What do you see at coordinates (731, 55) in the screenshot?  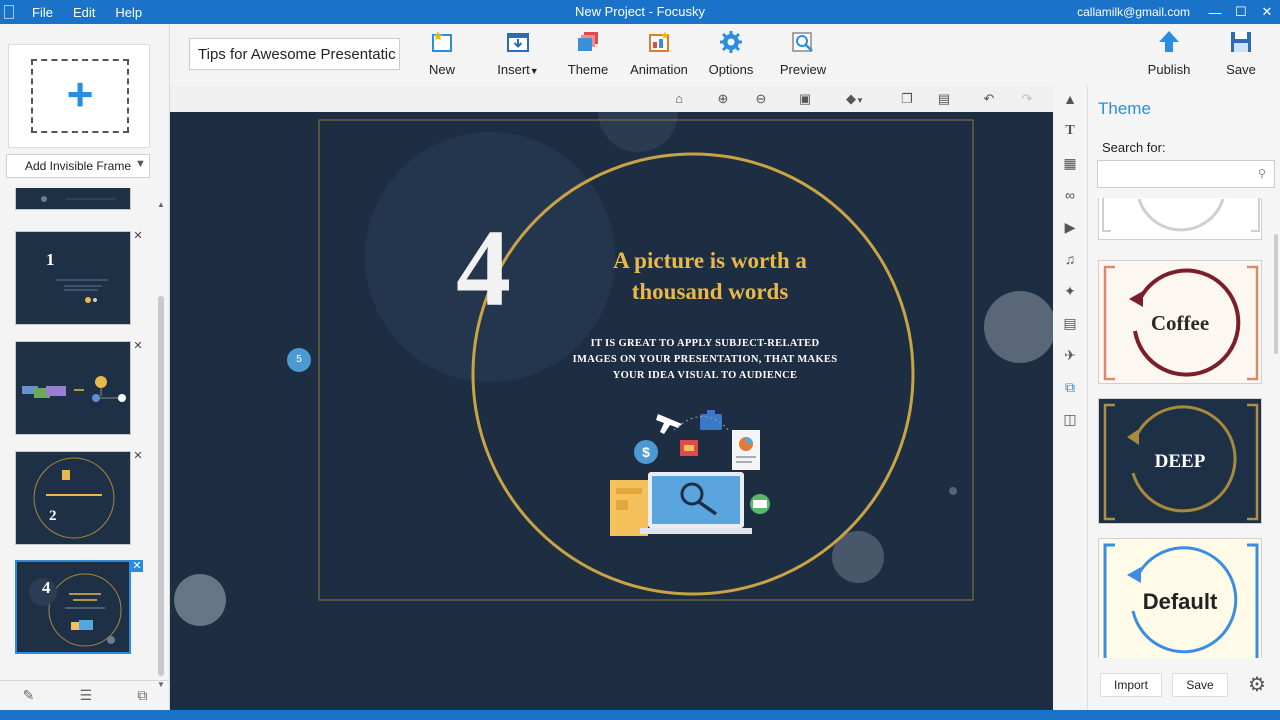 I see `options-button: Options` at bounding box center [731, 55].